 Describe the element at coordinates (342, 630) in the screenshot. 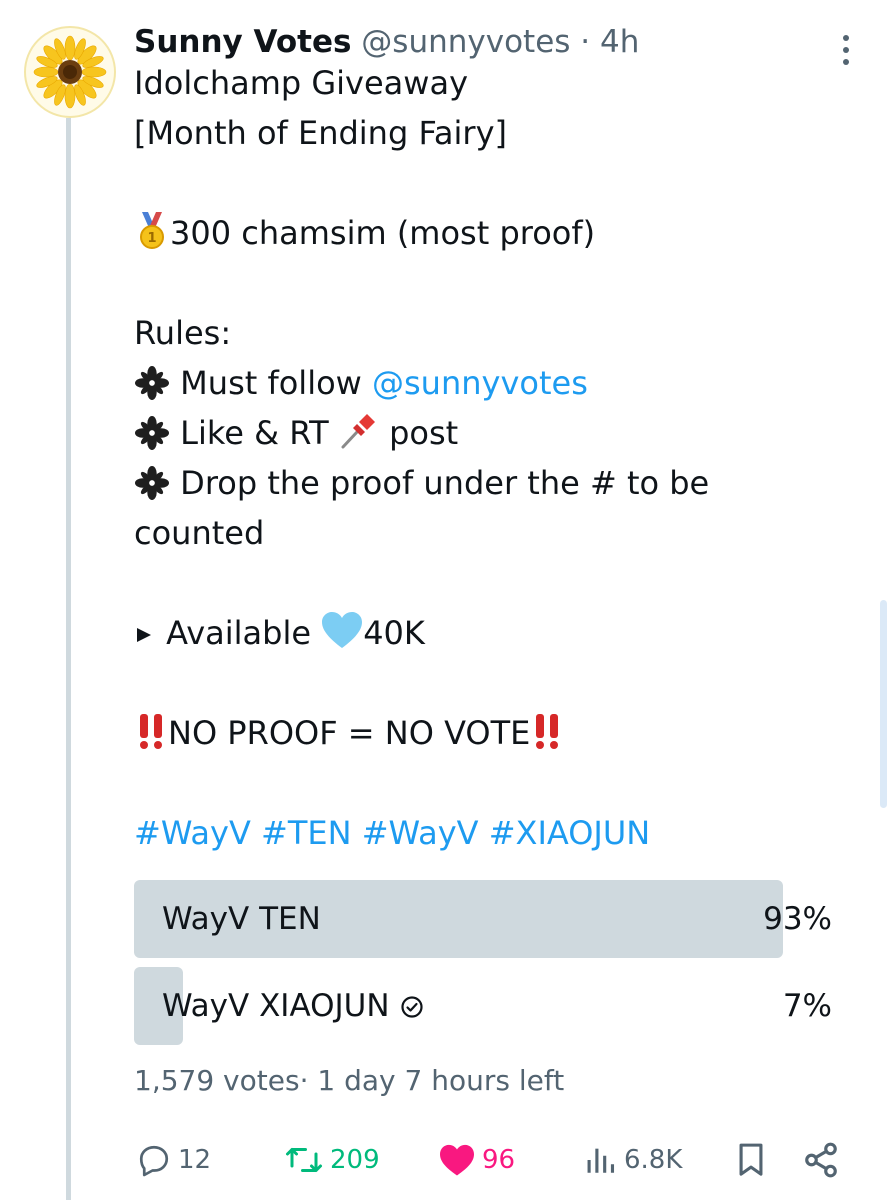

I see `light-blue-heart-icon` at that location.